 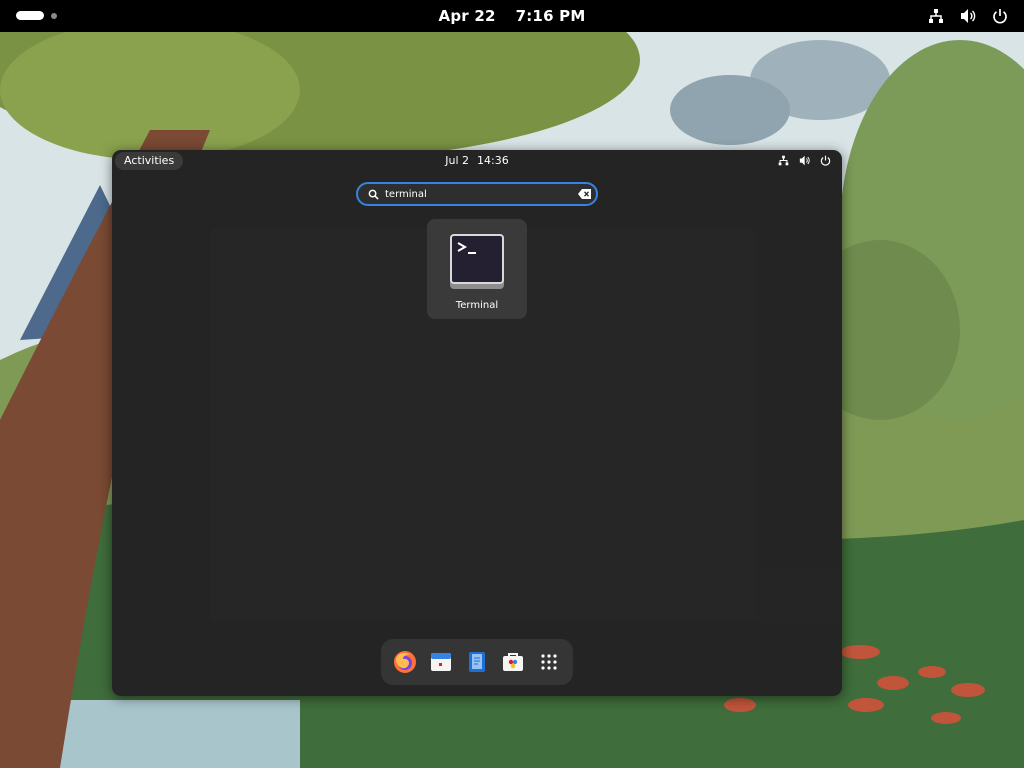 What do you see at coordinates (457, 160) in the screenshot?
I see `vm-clock-date: Jul 2` at bounding box center [457, 160].